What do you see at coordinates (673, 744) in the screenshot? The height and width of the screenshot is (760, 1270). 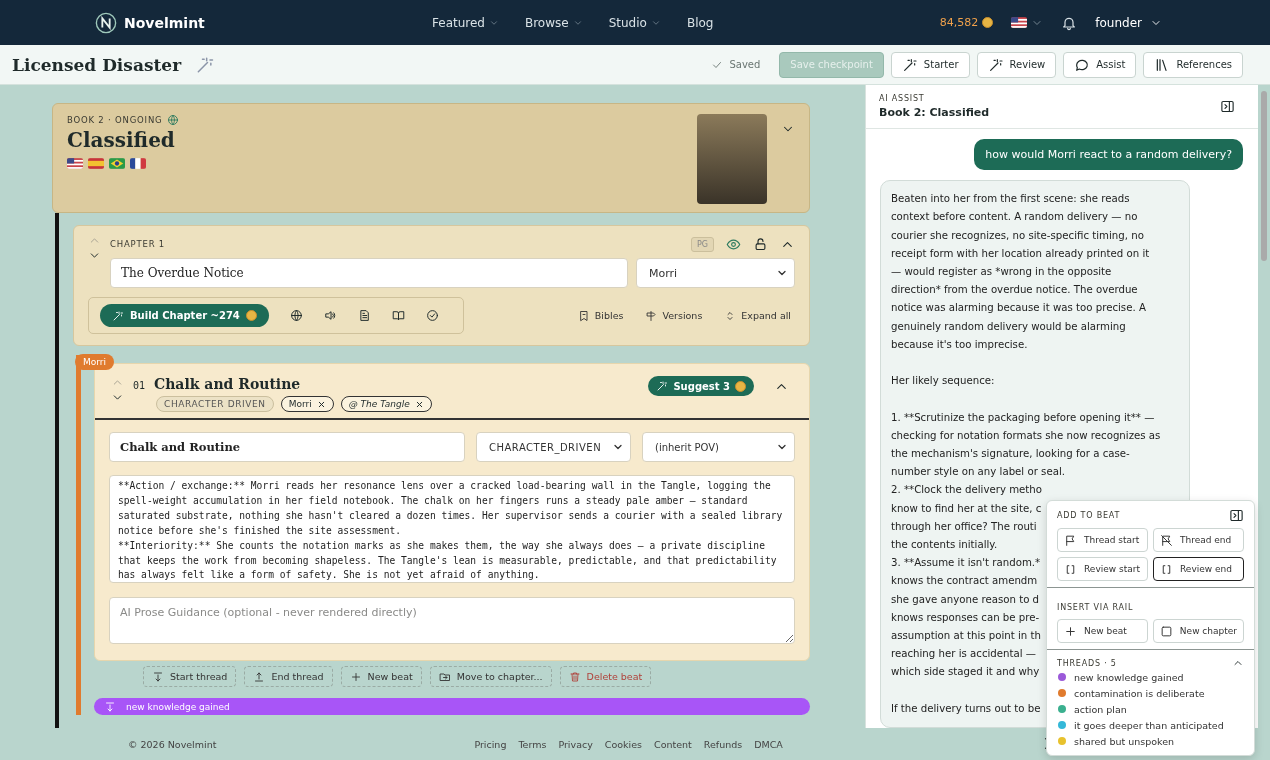 I see `footer-link: Content` at bounding box center [673, 744].